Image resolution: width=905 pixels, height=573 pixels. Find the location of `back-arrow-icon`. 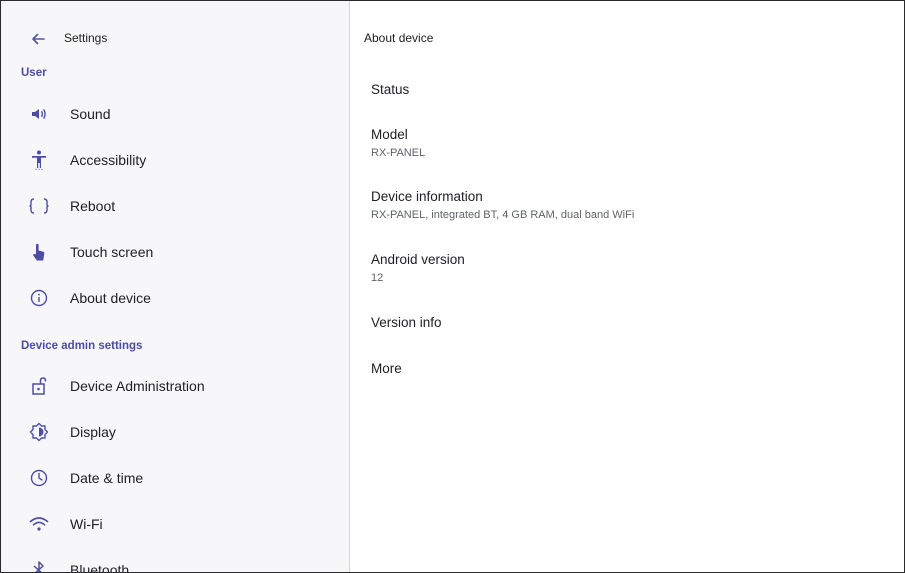

back-arrow-icon is located at coordinates (38, 39).